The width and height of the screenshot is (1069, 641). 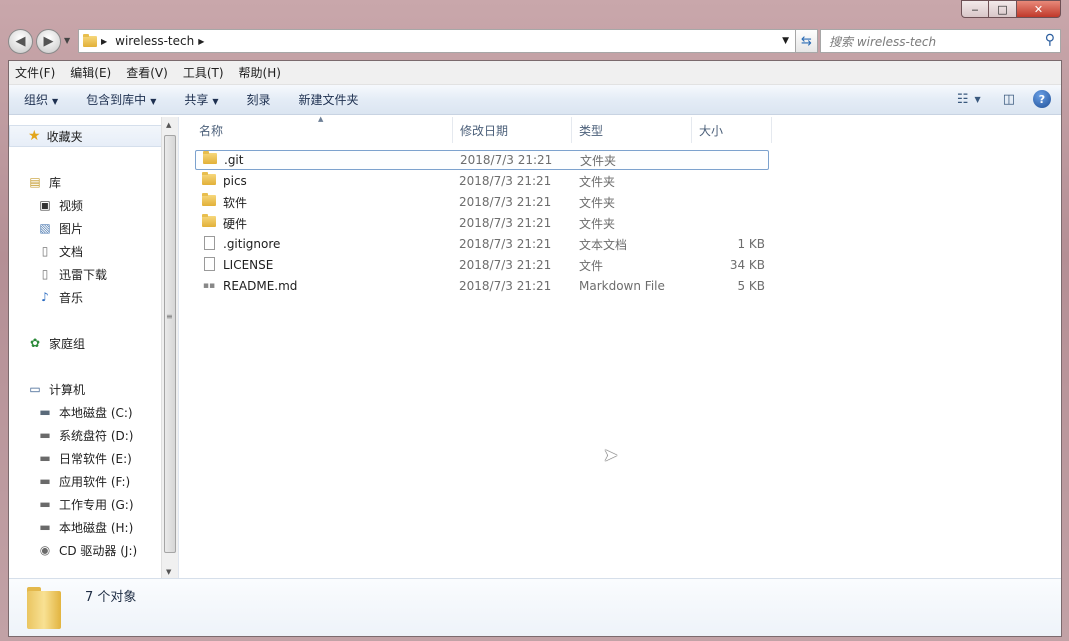 What do you see at coordinates (169, 316) in the screenshot?
I see `scroll-grip-icon: ≡` at bounding box center [169, 316].